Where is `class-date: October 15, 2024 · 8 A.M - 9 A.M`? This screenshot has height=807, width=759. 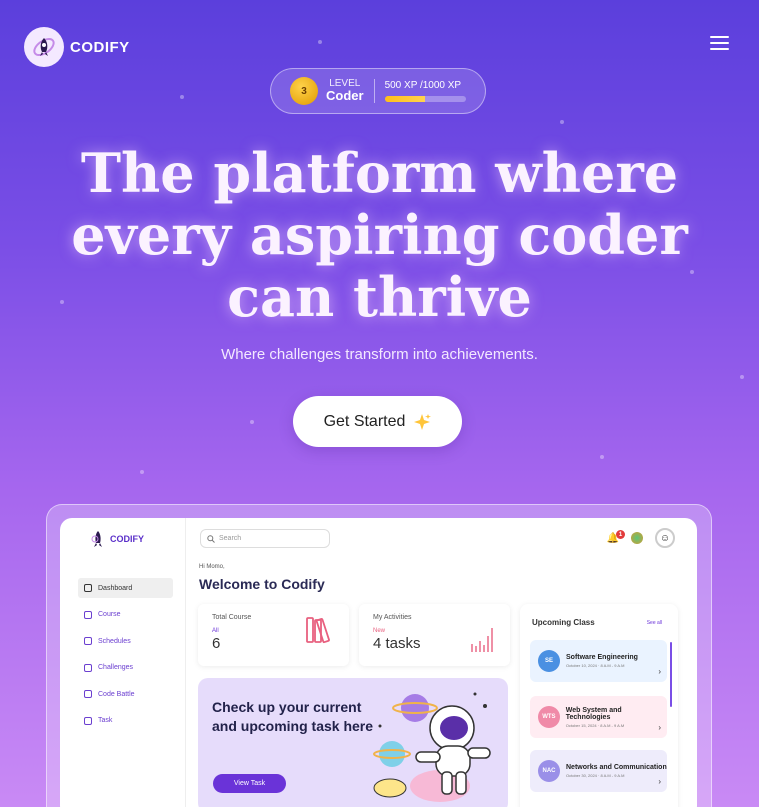 class-date: October 15, 2024 · 8 A.M - 9 A.M is located at coordinates (595, 725).